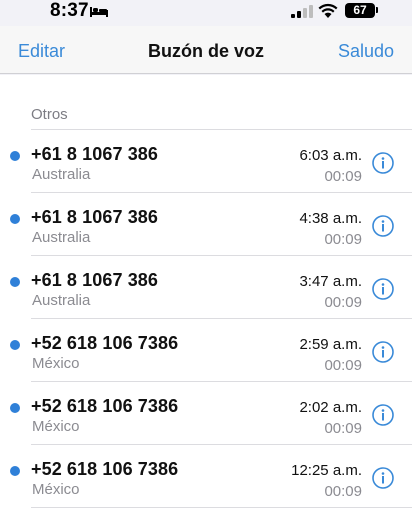 Image resolution: width=412 pixels, height=511 pixels. What do you see at coordinates (302, 11) in the screenshot?
I see `signal-icon` at bounding box center [302, 11].